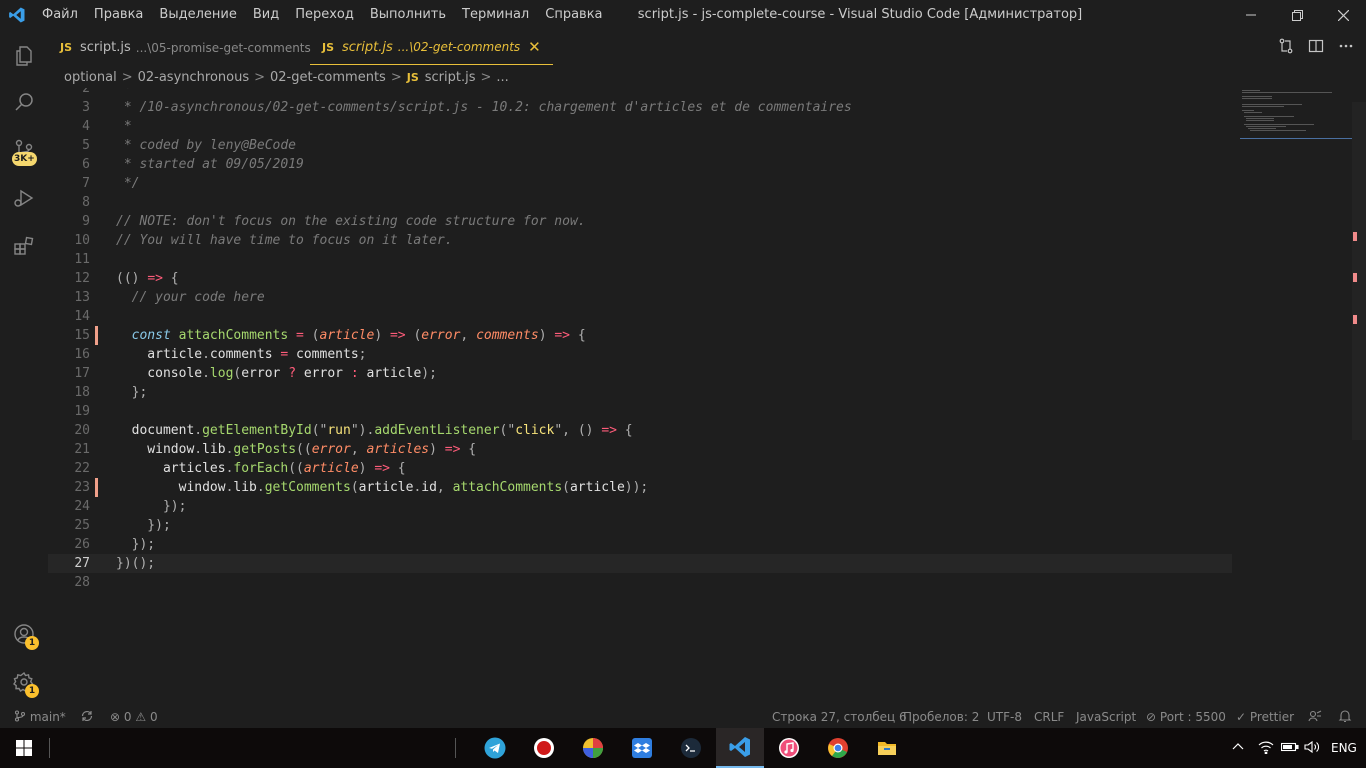 The height and width of the screenshot is (768, 1366). Describe the element at coordinates (593, 748) in the screenshot. I see `color-picker-icon` at that location.